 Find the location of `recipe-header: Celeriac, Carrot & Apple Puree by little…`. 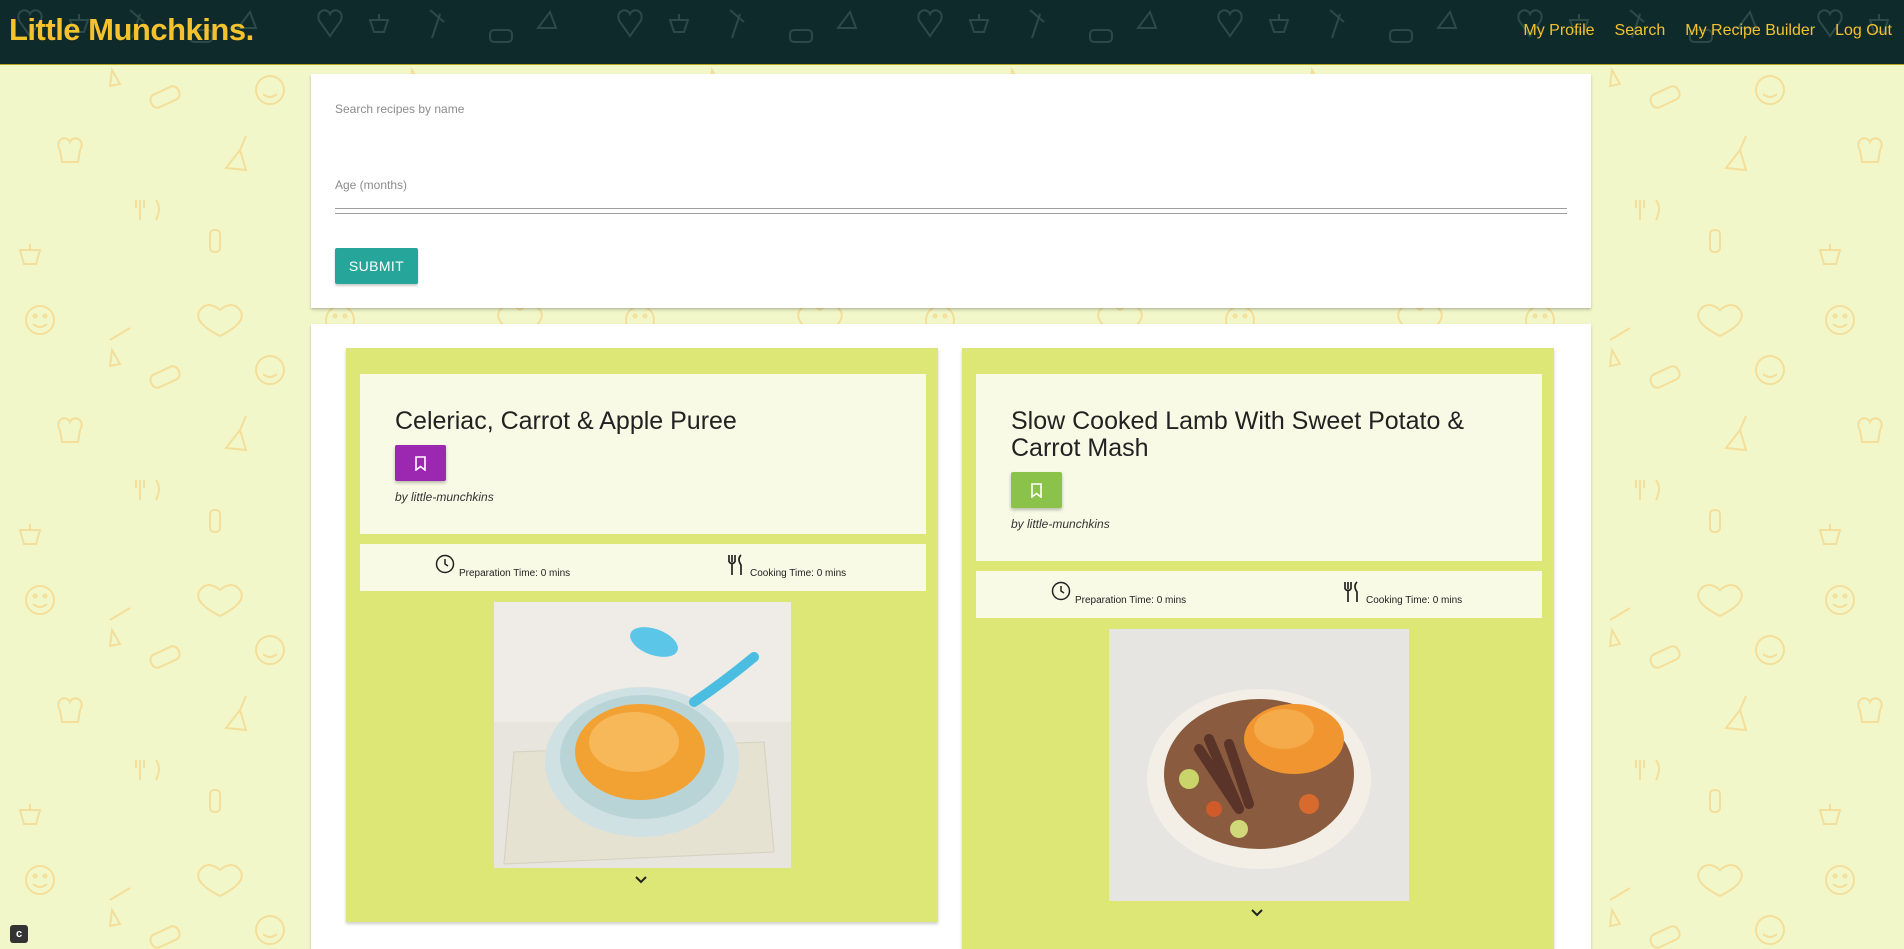

recipe-header: Celeriac, Carrot & Apple Puree by little… is located at coordinates (643, 454).